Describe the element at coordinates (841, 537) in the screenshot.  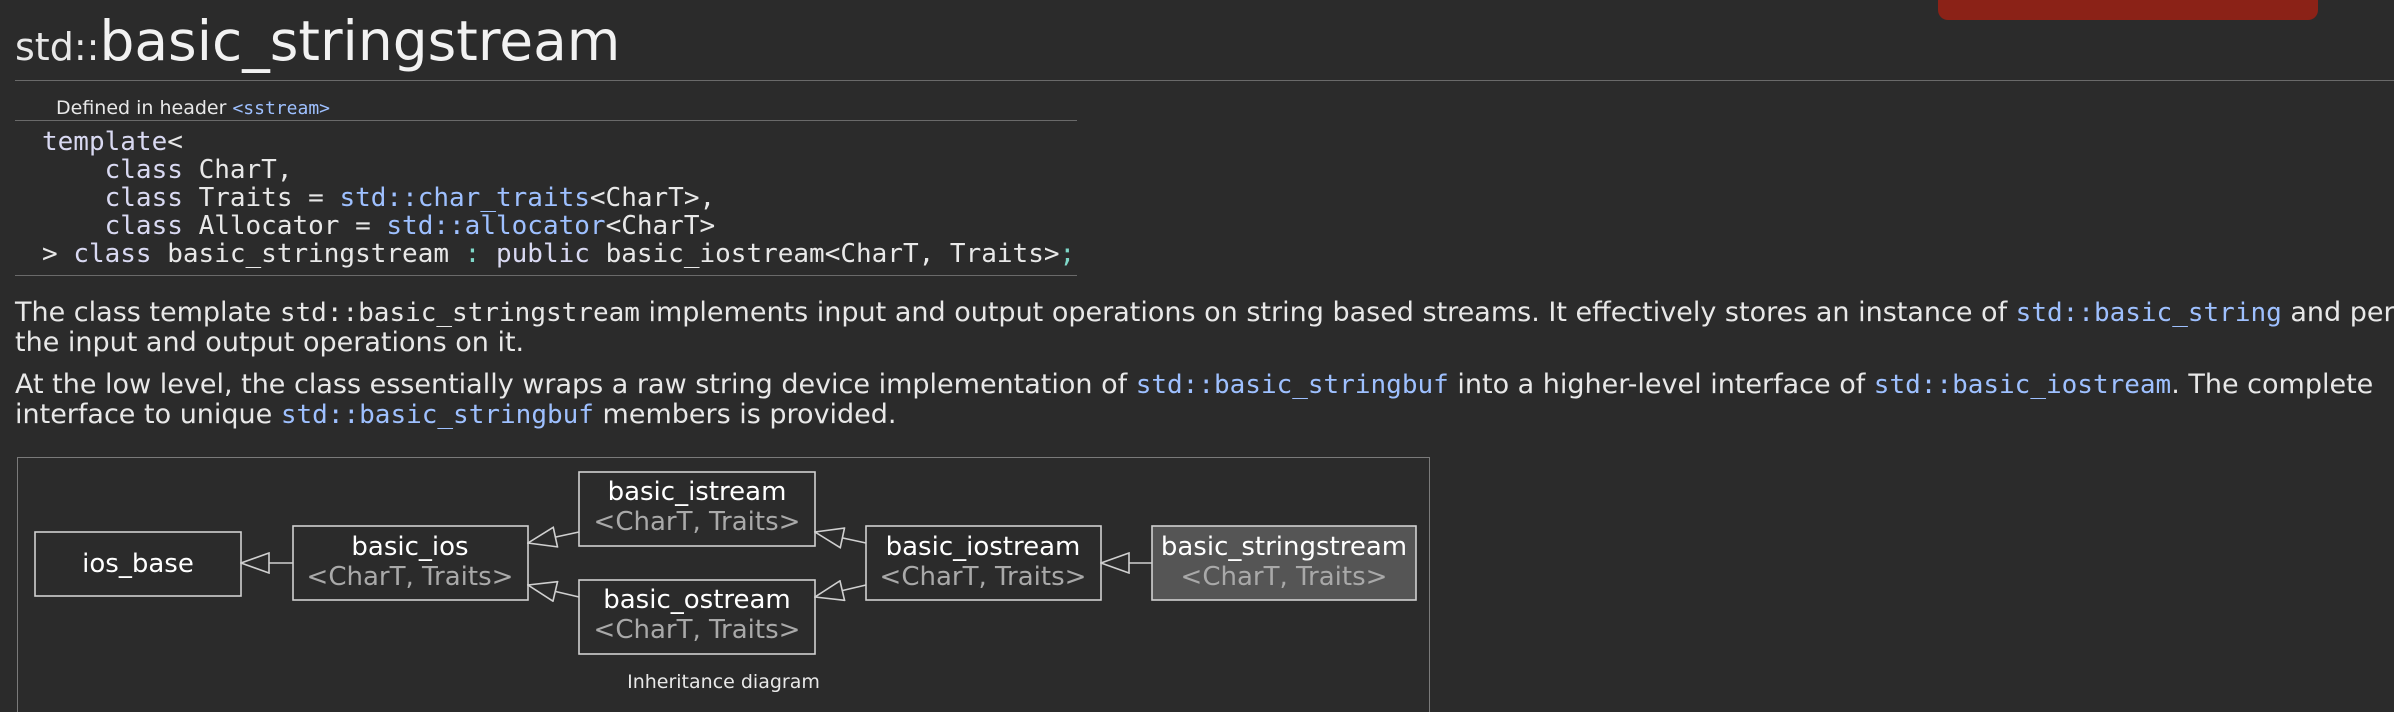
I see `edge-iostream-to-istream` at that location.